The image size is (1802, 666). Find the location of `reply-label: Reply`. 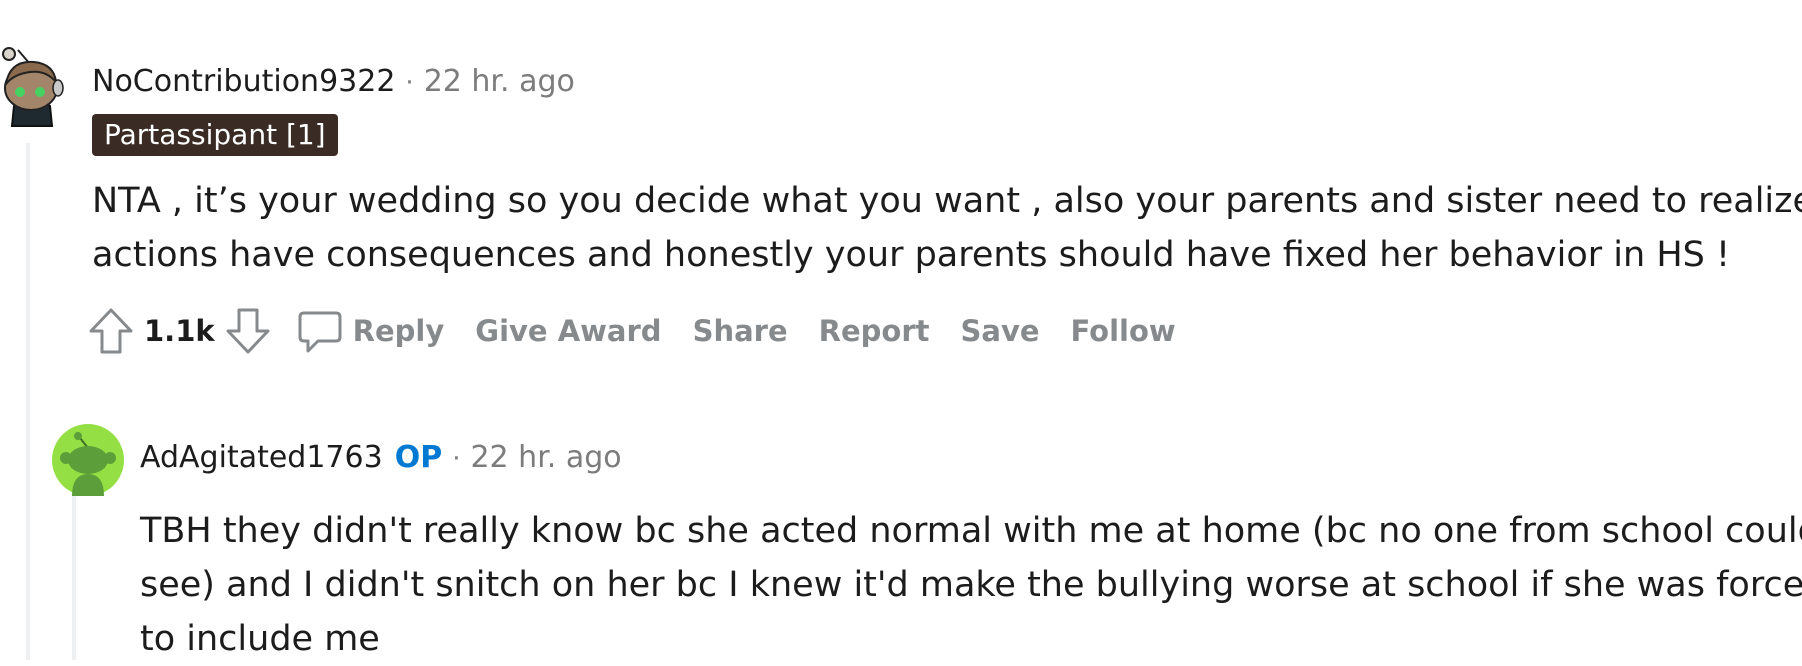

reply-label: Reply is located at coordinates (398, 331).